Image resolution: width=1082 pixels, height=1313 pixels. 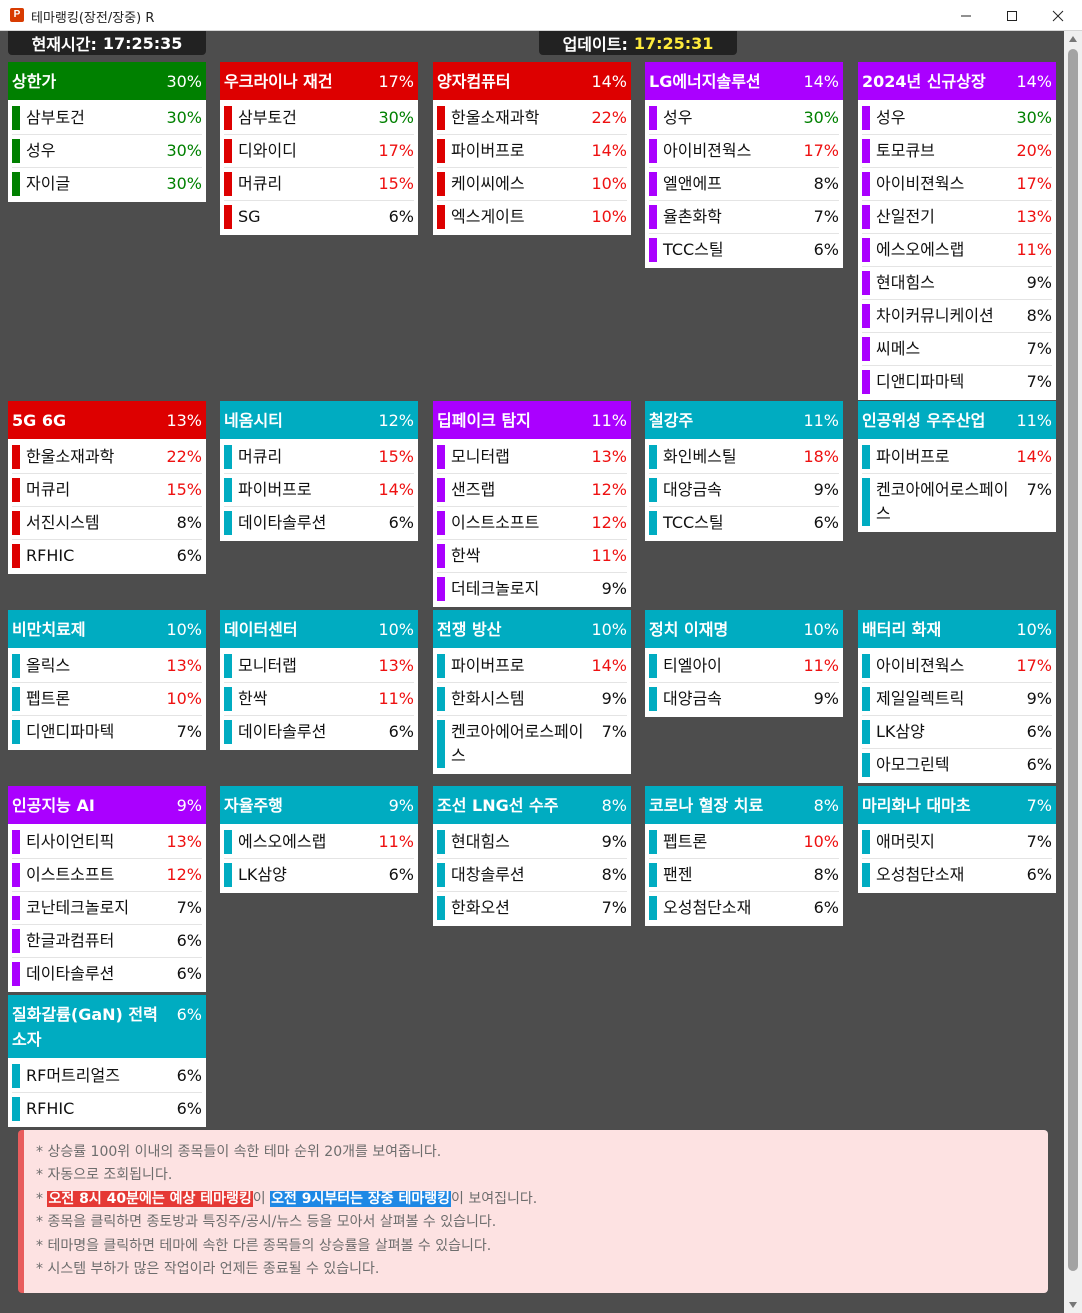 I want to click on stock-name: 머큐리, so click(x=305, y=457).